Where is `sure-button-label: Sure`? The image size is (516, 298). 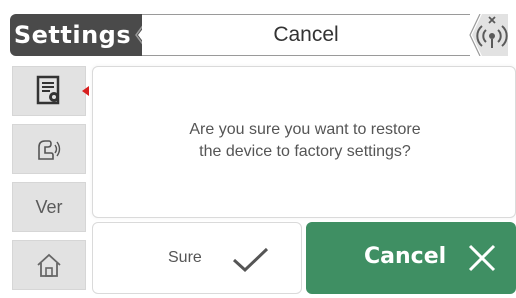 sure-button-label: Sure is located at coordinates (185, 257).